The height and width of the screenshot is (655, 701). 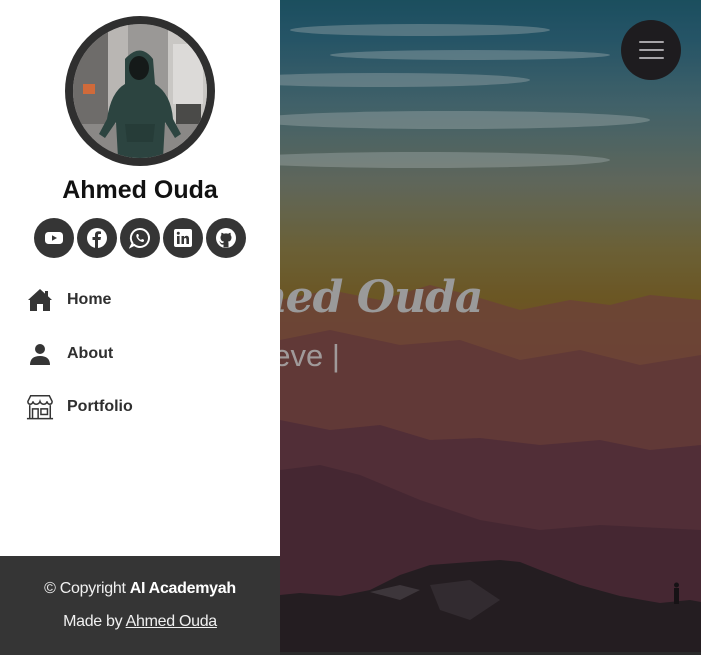 I want to click on github-link, so click(x=226, y=238).